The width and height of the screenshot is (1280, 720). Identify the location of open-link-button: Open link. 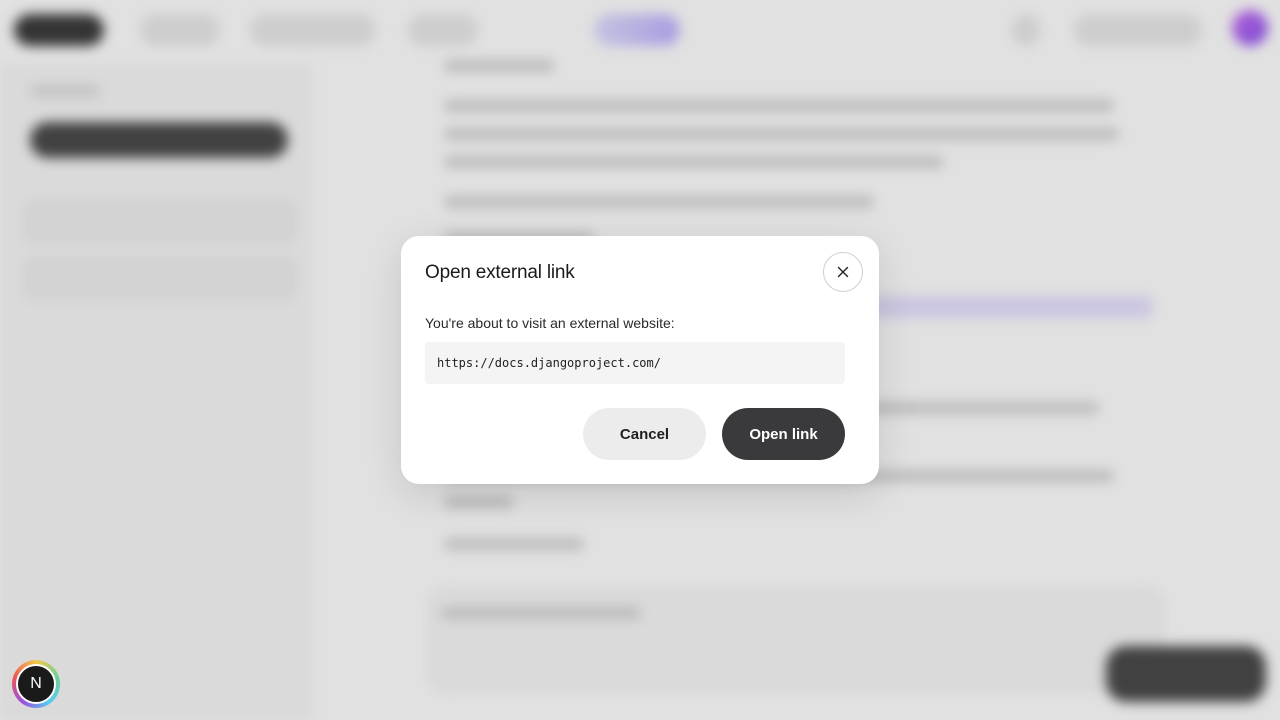
(783, 434).